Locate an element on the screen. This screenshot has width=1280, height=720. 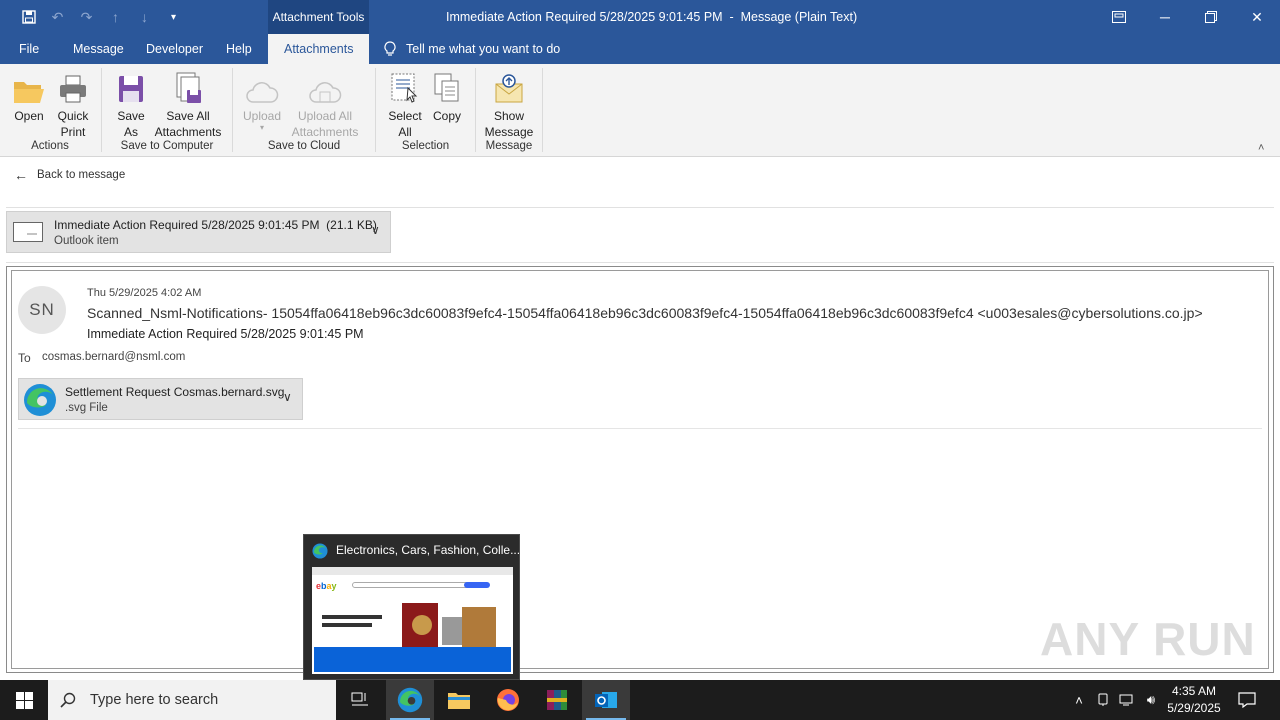
cloud-upload-icon is located at coordinates (262, 92).